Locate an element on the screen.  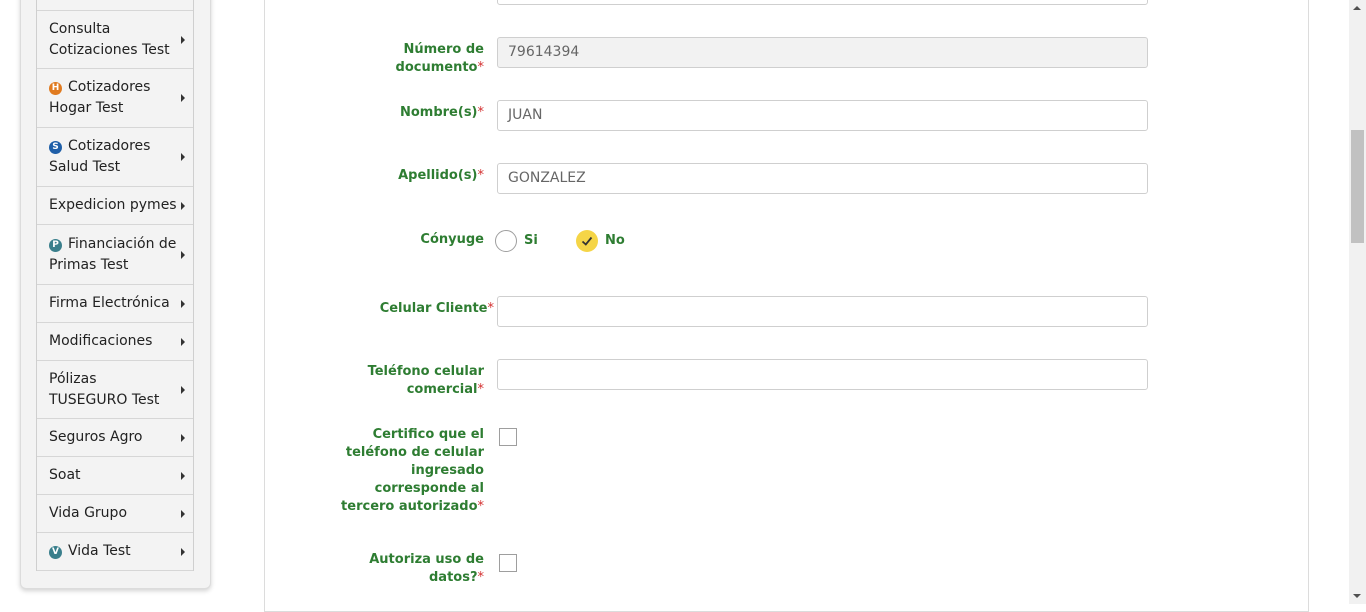
sidebar-item-partial is located at coordinates (115, 5).